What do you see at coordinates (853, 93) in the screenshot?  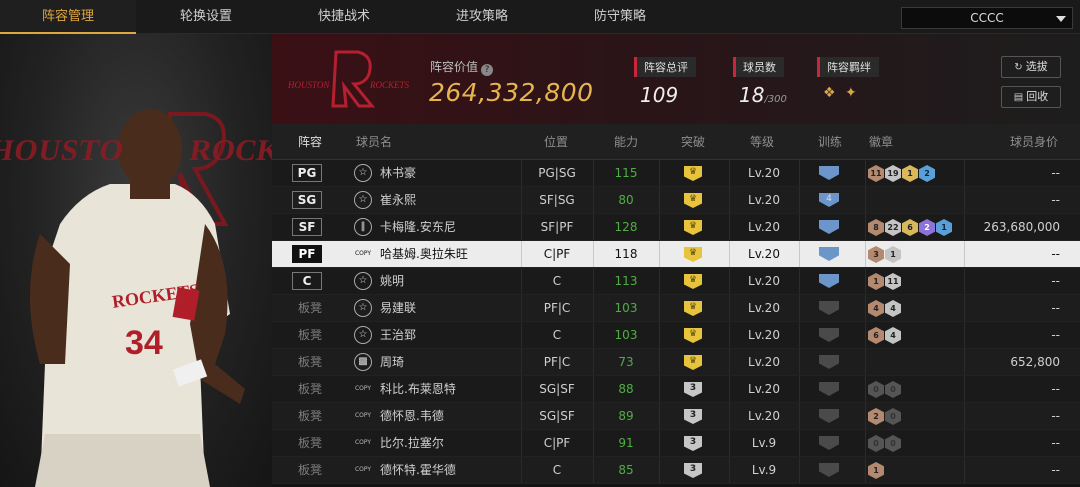 I see `bond-group-icon: ✦` at bounding box center [853, 93].